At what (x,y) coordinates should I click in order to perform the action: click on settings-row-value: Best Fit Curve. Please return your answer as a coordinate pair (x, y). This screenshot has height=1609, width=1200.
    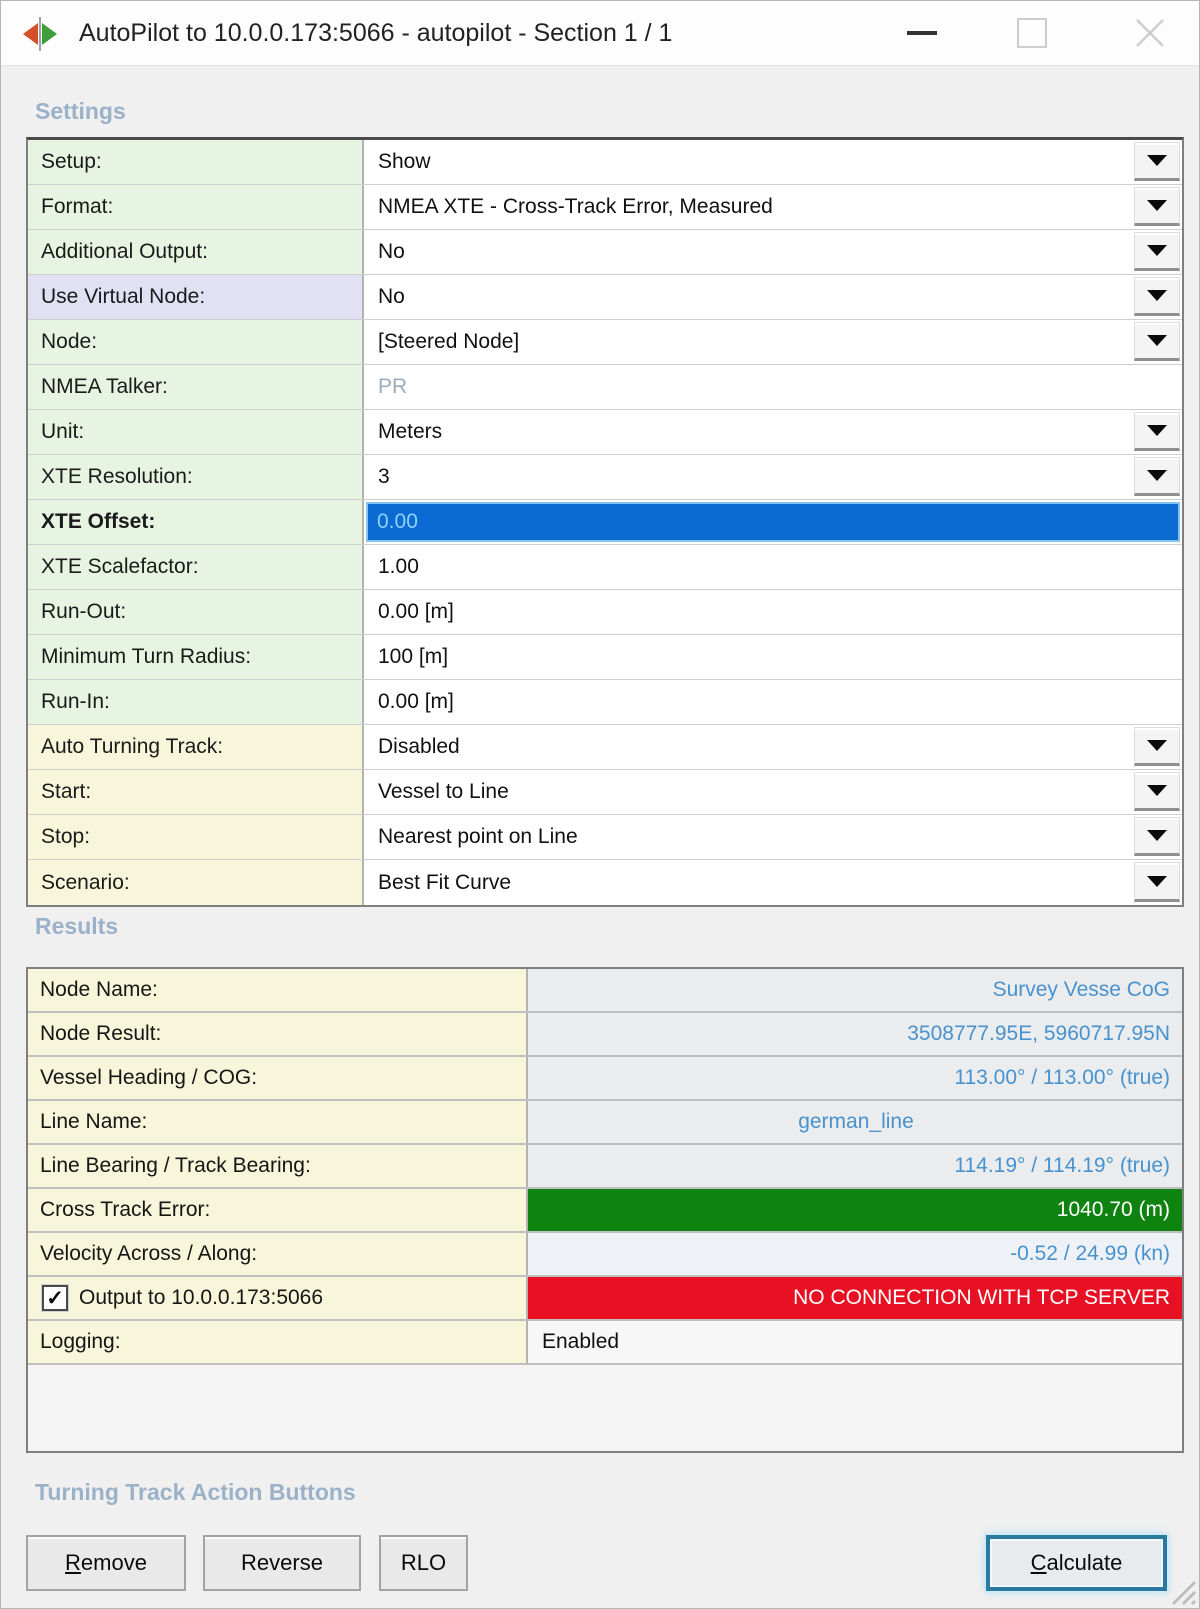
    Looking at the image, I should click on (773, 882).